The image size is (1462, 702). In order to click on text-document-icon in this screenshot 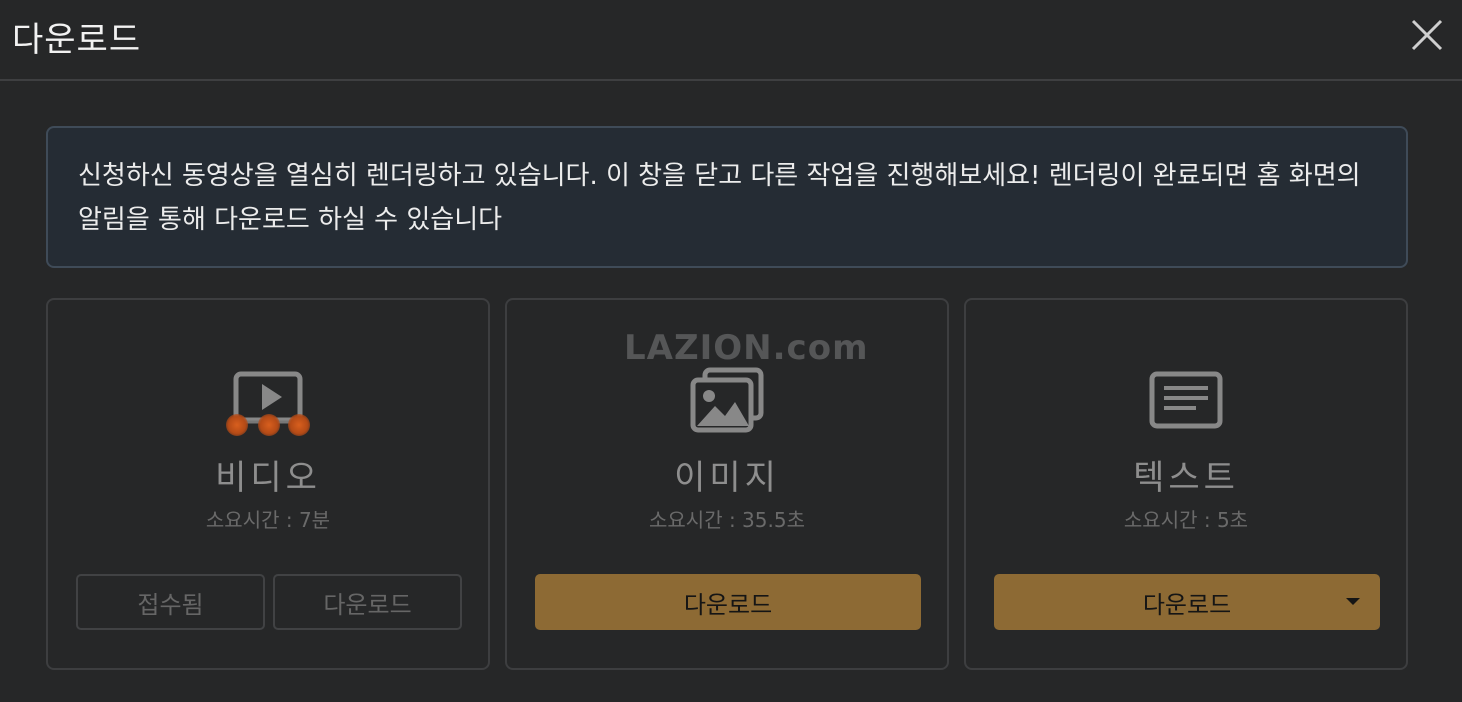, I will do `click(1186, 400)`.